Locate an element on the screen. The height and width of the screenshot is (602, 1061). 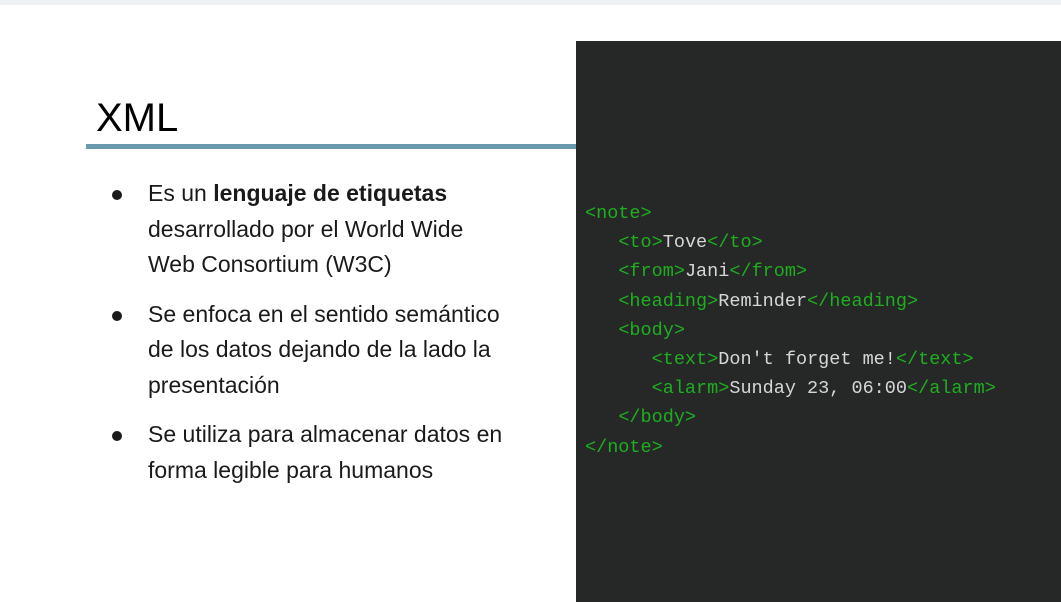
code-tag: <body> is located at coordinates (651, 330).